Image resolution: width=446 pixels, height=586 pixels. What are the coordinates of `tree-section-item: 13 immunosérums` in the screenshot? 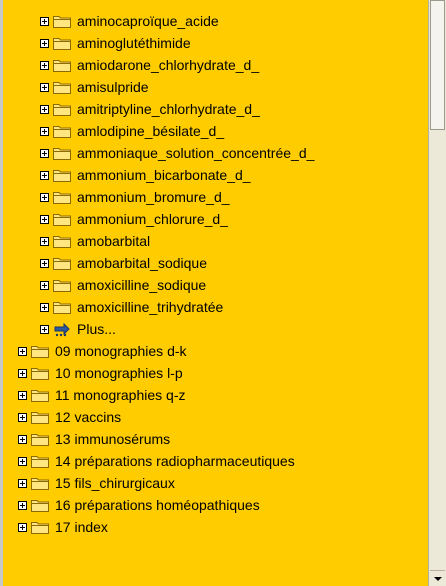 It's located at (94, 439).